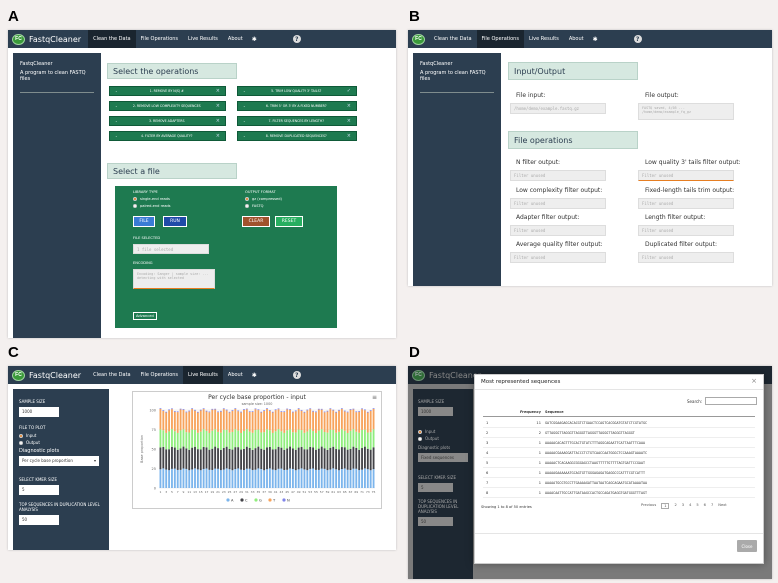 This screenshot has width=778, height=583. What do you see at coordinates (349, 91) in the screenshot?
I see `check-icon: ✓` at bounding box center [349, 91].